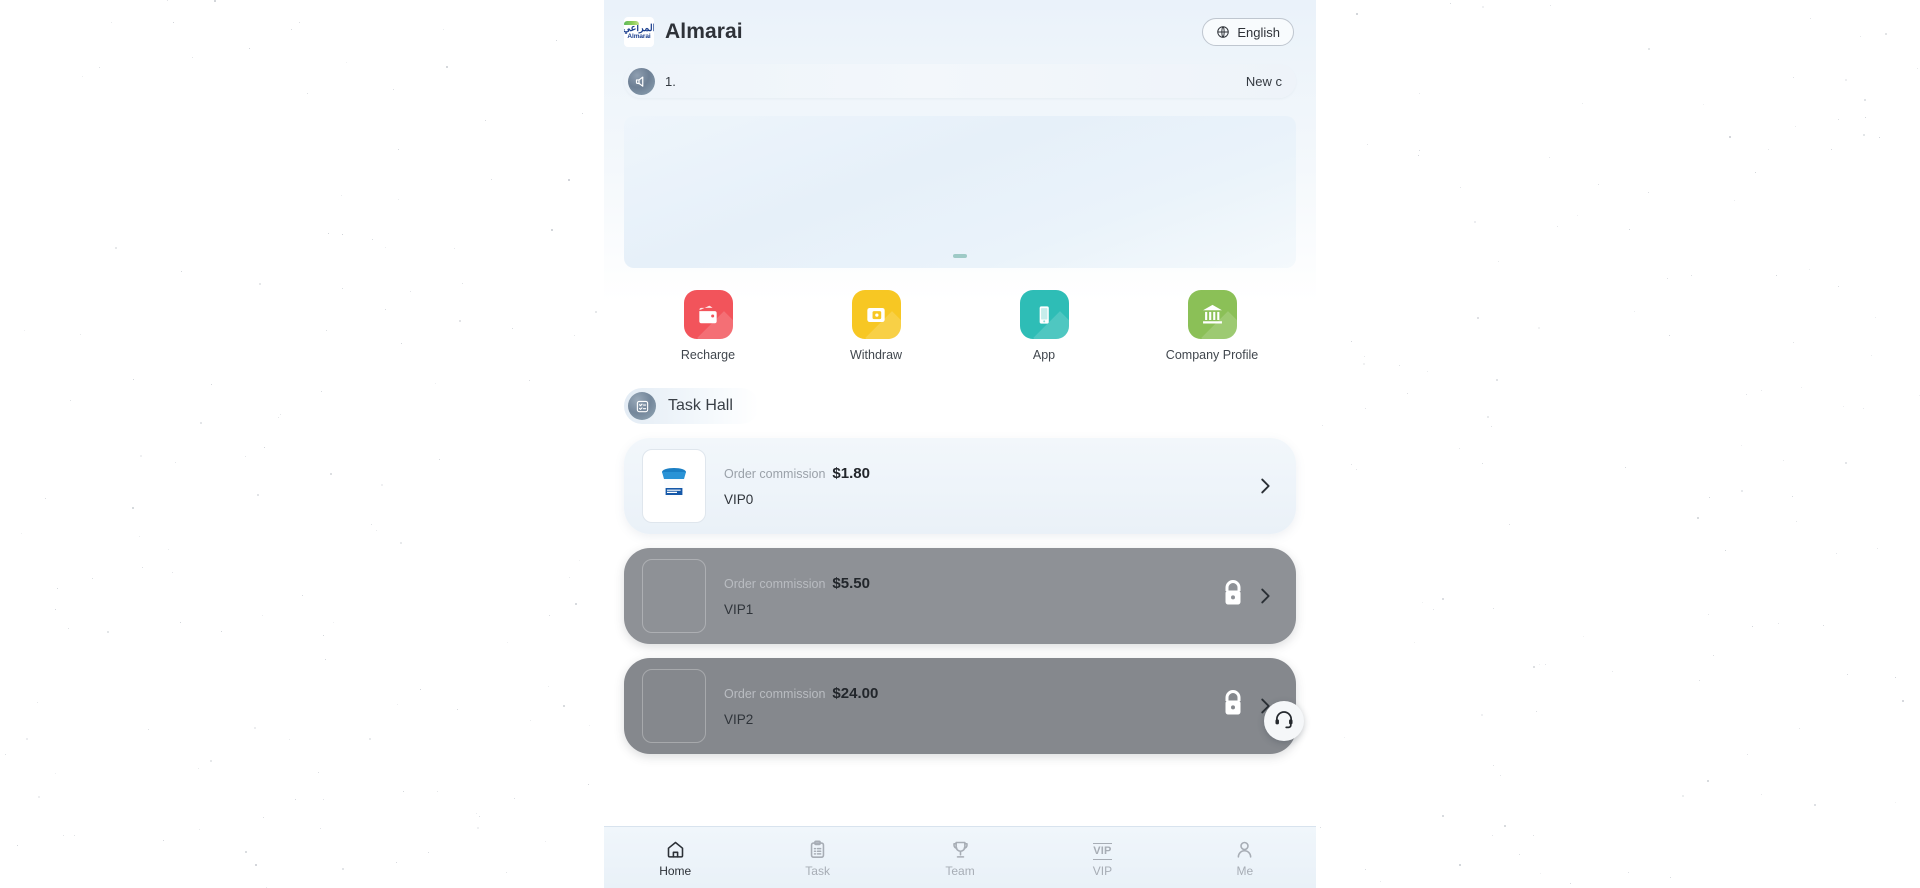 The height and width of the screenshot is (888, 1920). I want to click on clipboard-icon, so click(817, 849).